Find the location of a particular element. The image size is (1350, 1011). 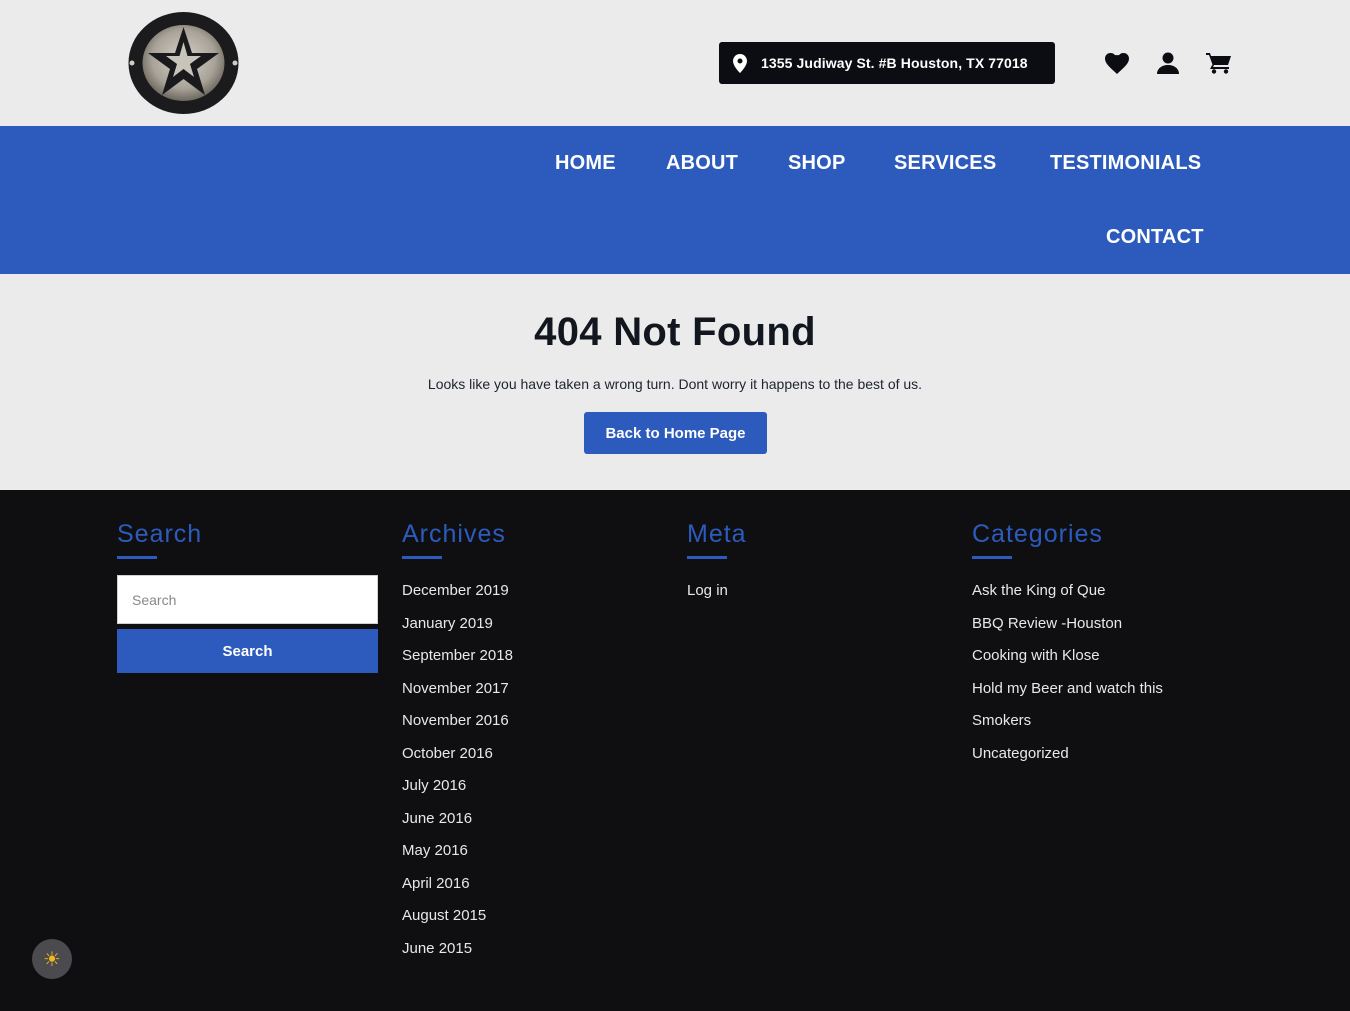

nav-item-contact: CONTACT is located at coordinates (1155, 237).